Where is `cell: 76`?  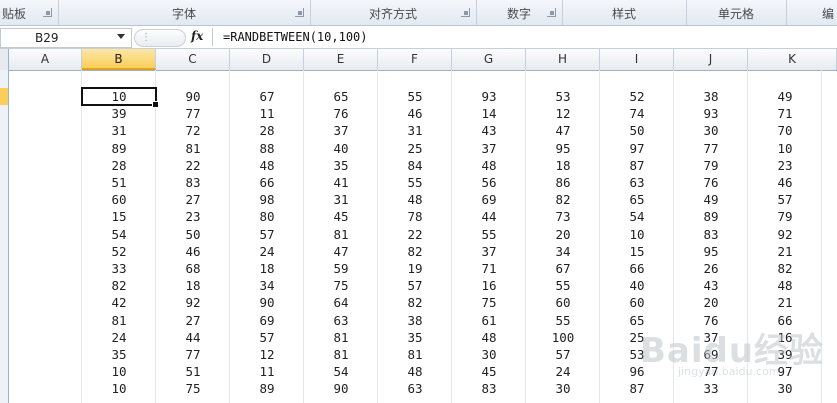
cell: 76 is located at coordinates (711, 182).